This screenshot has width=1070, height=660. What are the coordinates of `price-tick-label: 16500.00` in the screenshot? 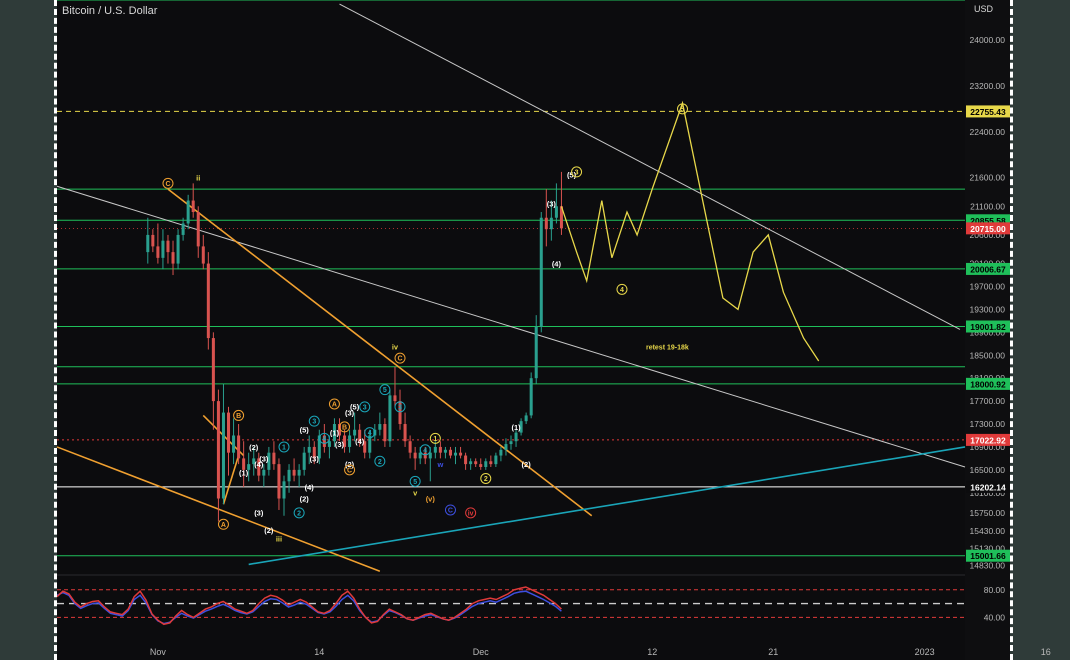 It's located at (988, 470).